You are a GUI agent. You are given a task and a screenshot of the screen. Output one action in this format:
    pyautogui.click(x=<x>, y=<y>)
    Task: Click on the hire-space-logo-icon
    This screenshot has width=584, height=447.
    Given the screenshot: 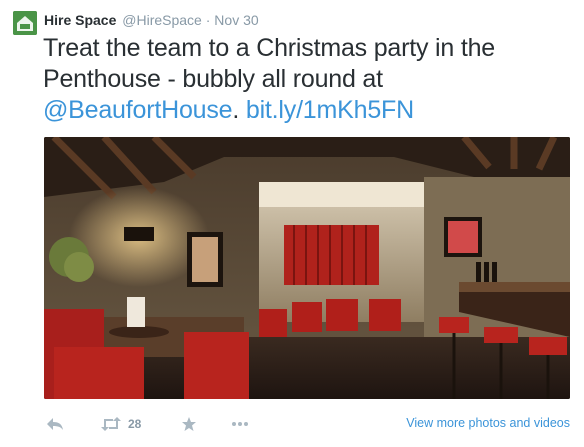 What is the action you would take?
    pyautogui.click(x=25, y=23)
    